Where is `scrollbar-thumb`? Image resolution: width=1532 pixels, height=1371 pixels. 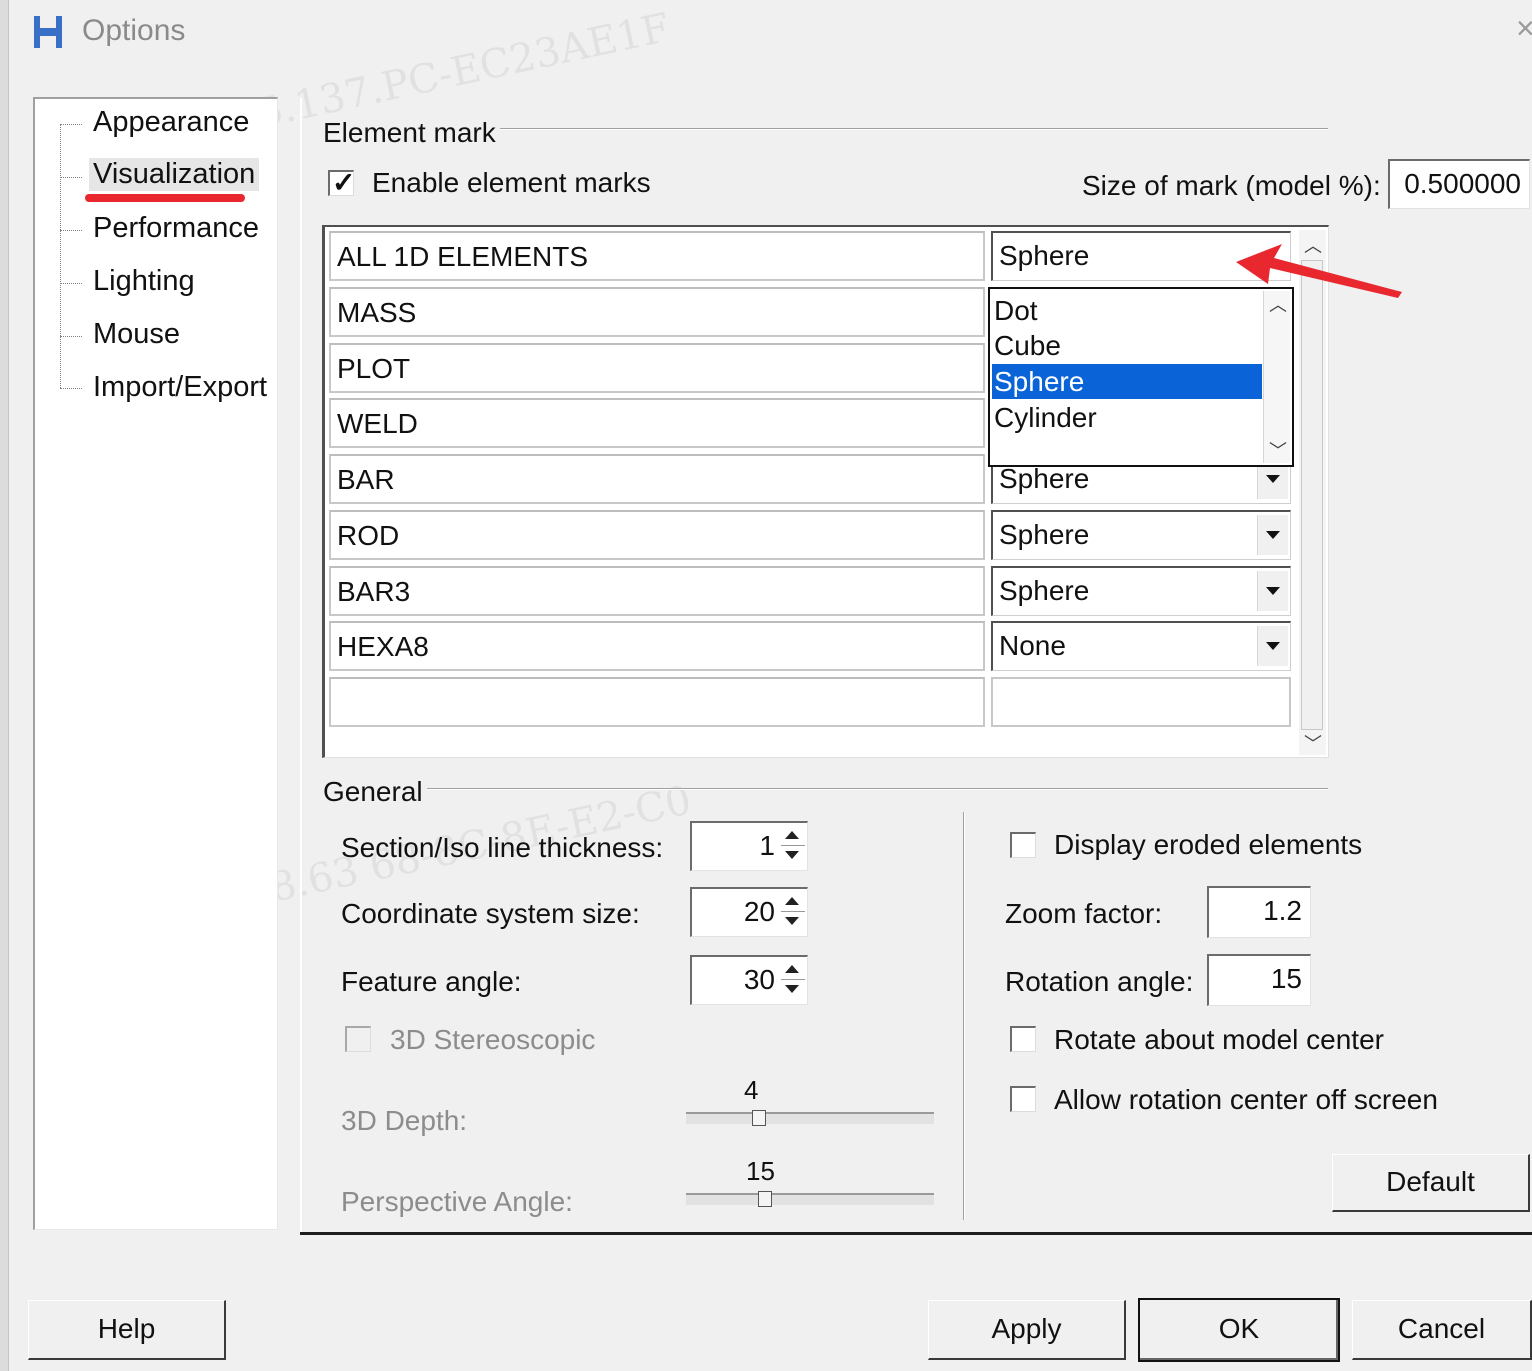
scrollbar-thumb is located at coordinates (1312, 495).